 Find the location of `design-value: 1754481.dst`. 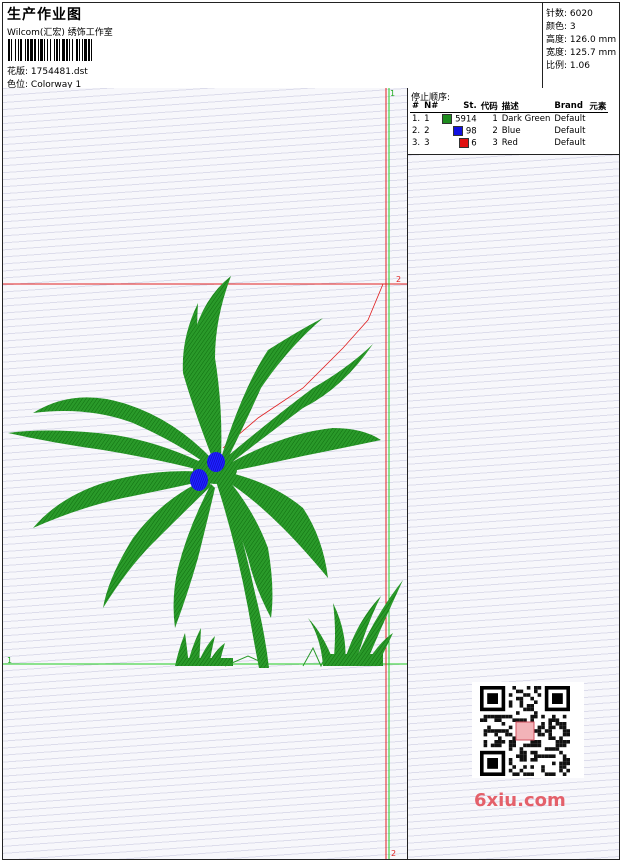

design-value: 1754481.dst is located at coordinates (59, 72).